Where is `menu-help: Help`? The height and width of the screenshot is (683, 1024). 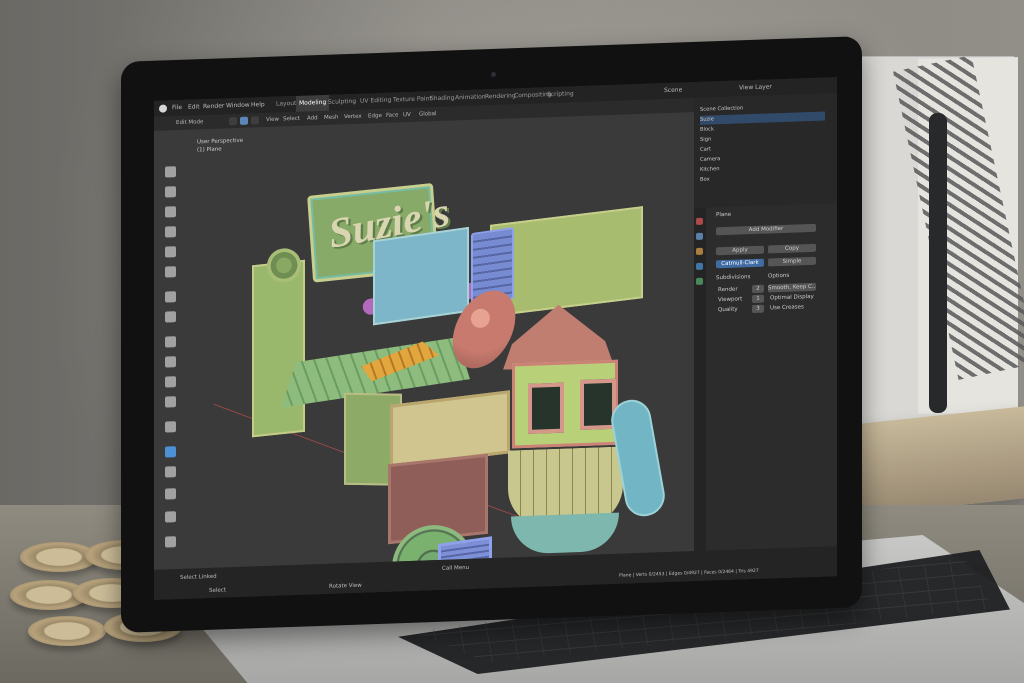 menu-help: Help is located at coordinates (258, 105).